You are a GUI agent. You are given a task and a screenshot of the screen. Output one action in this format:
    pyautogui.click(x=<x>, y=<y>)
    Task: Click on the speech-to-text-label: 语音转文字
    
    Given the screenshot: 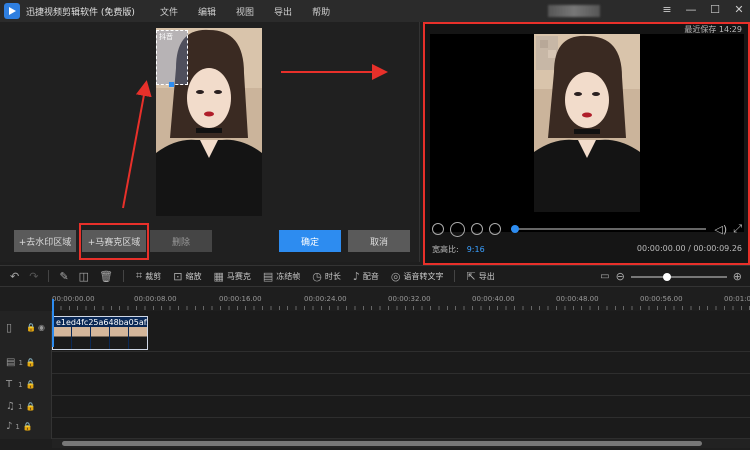 What is the action you would take?
    pyautogui.click(x=423, y=276)
    